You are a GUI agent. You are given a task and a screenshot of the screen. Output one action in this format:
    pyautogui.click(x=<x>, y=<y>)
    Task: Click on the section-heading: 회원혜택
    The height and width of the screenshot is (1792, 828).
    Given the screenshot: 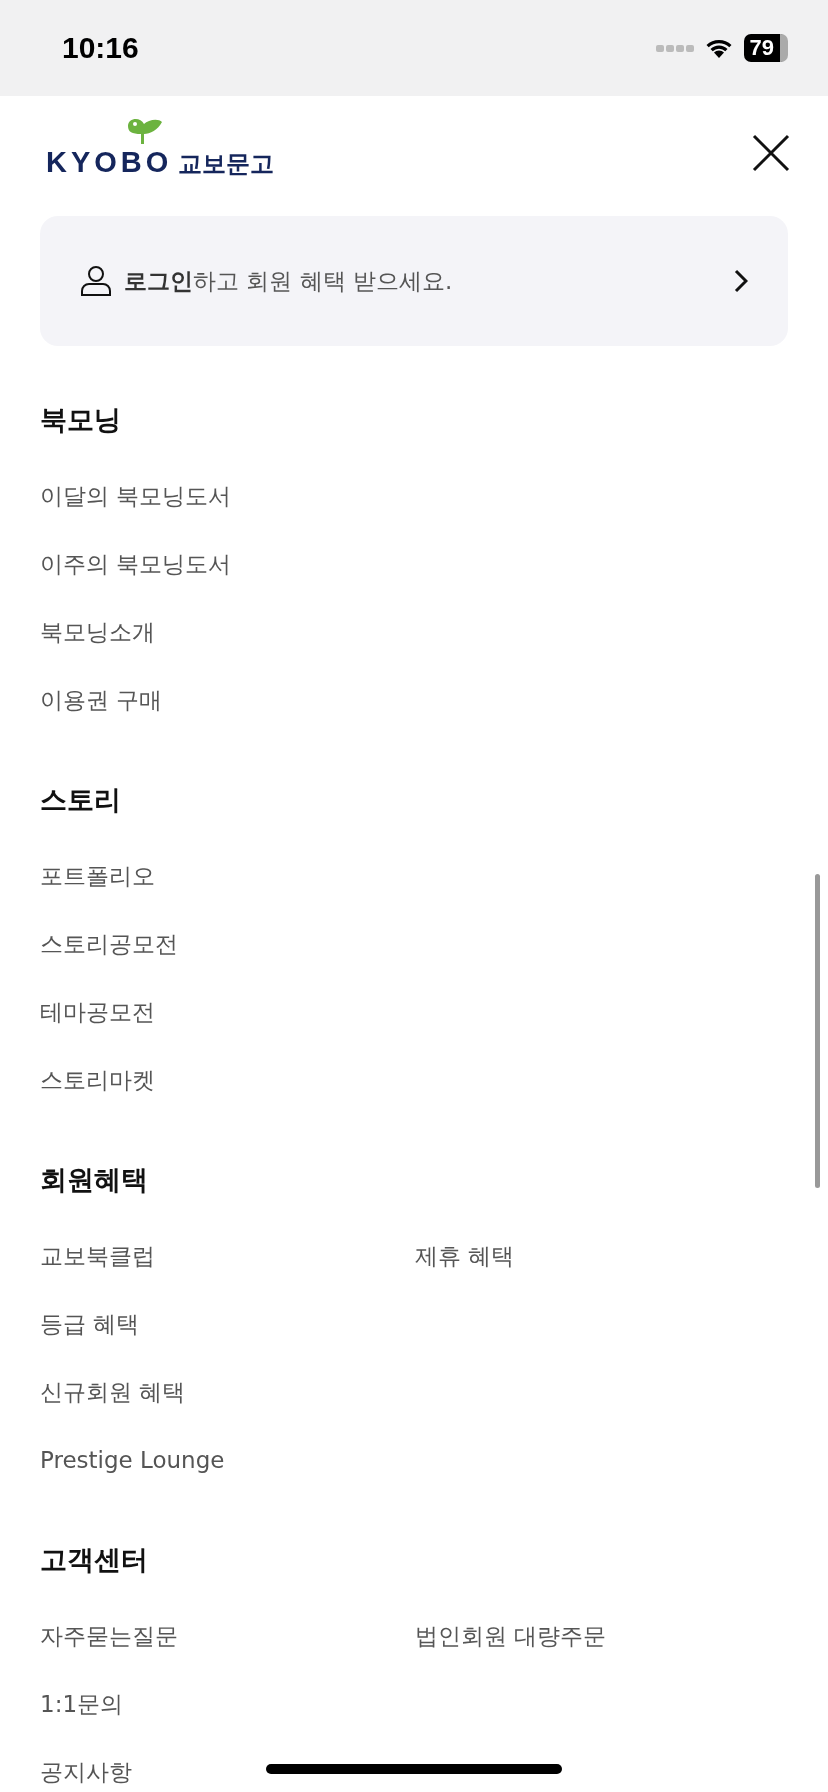 What is the action you would take?
    pyautogui.click(x=94, y=1180)
    